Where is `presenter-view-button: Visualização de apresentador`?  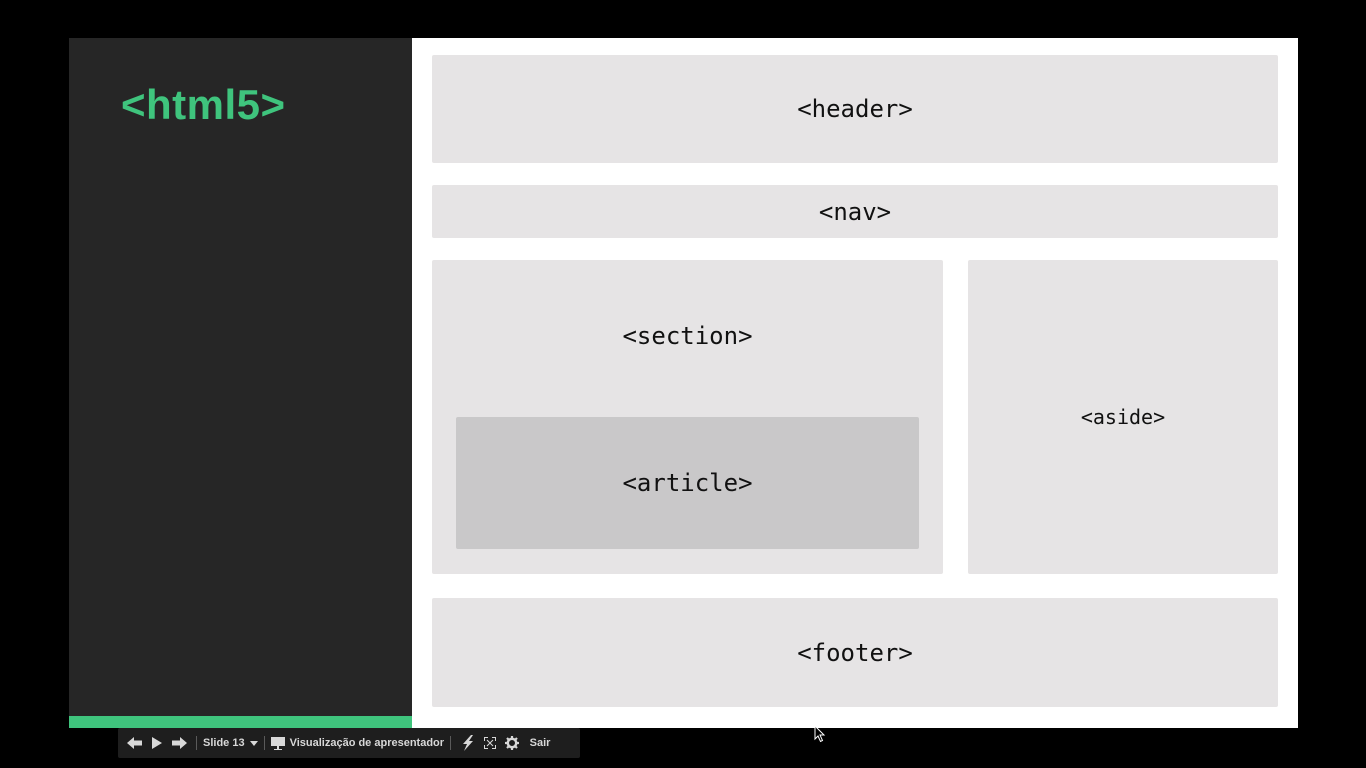
presenter-view-button: Visualização de apresentador is located at coordinates (357, 743).